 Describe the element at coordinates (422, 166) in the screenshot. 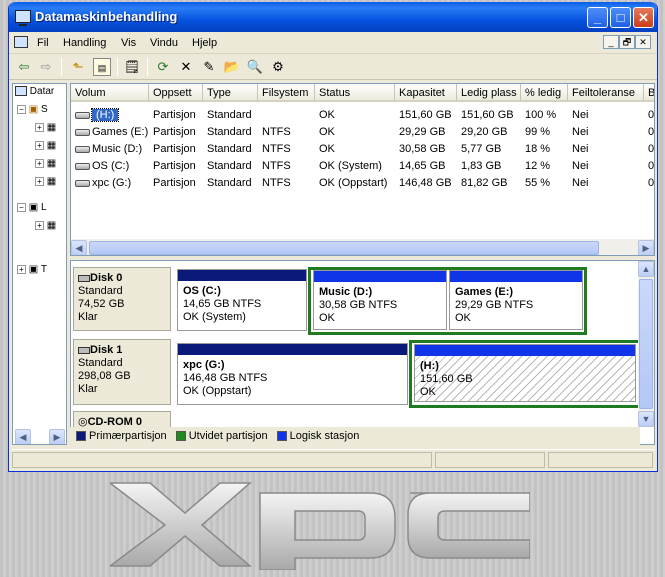

I see `cell-capacity: 14,65 GB` at that location.